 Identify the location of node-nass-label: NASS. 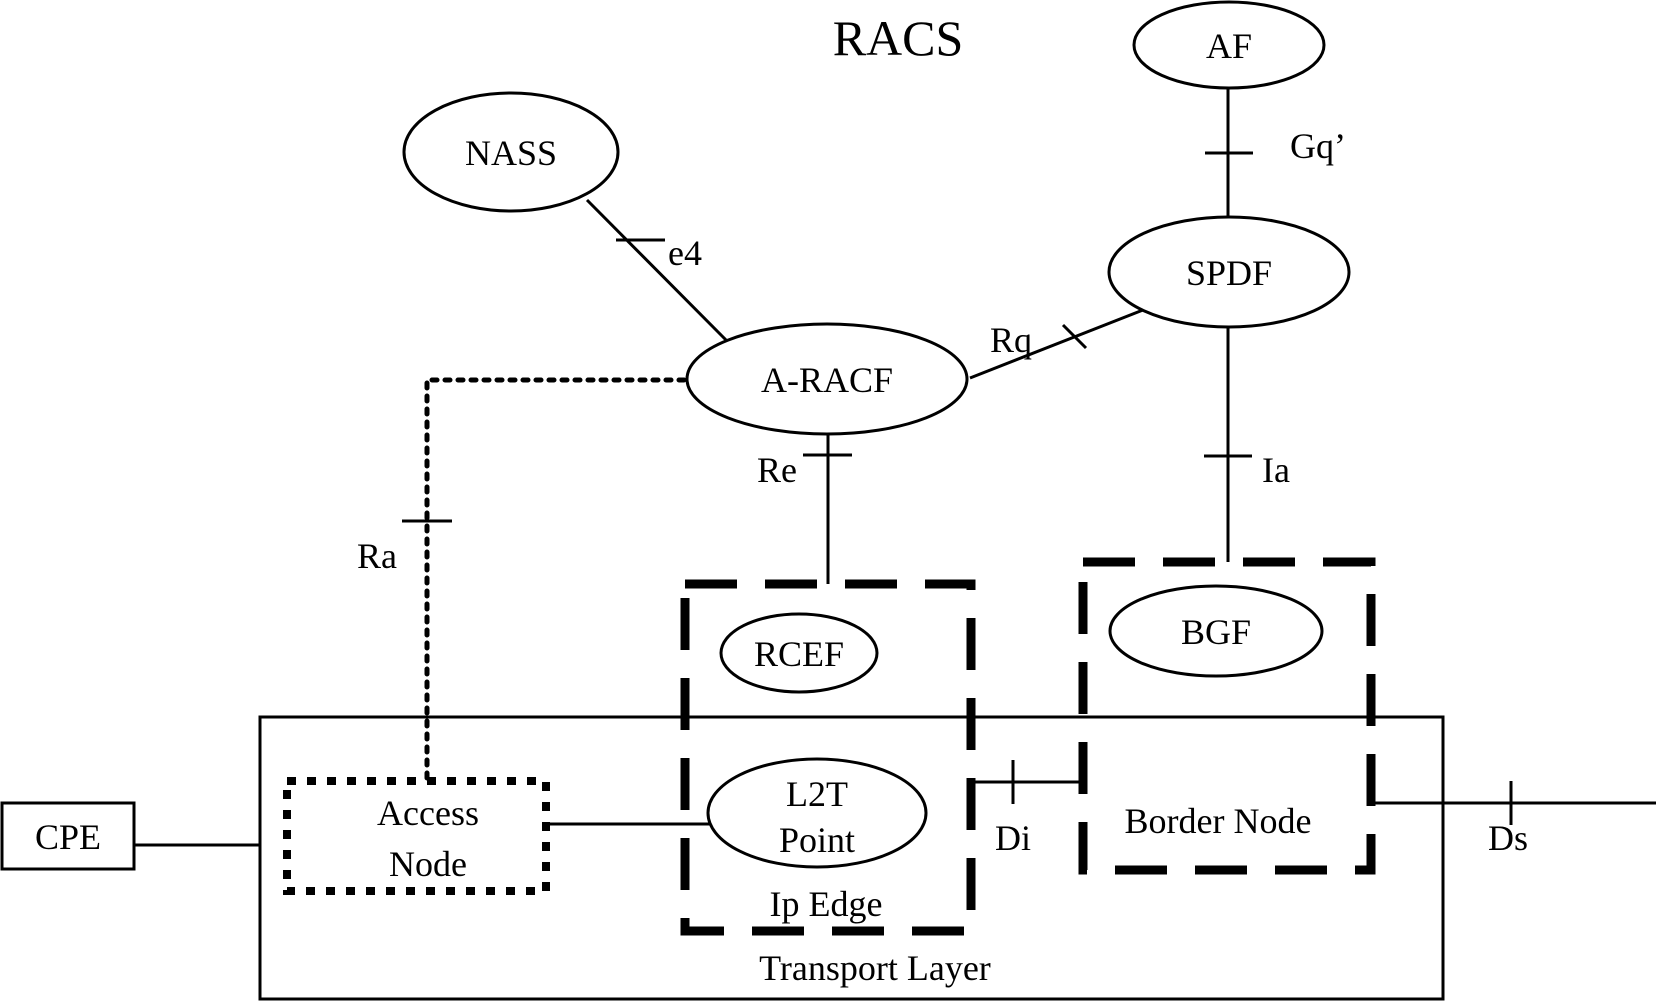
(511, 153).